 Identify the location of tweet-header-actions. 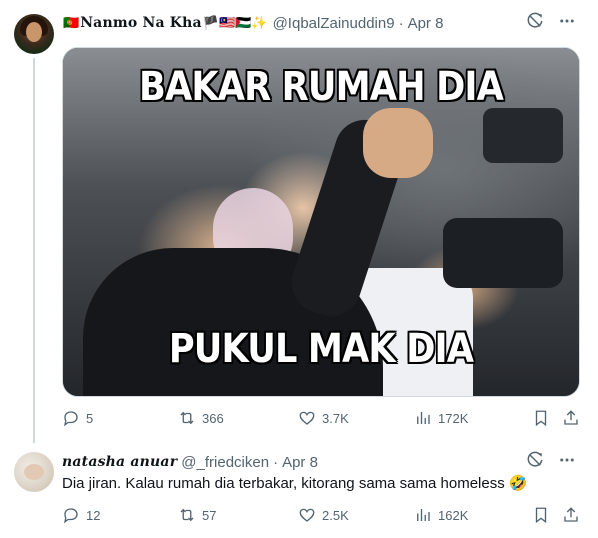
(551, 21).